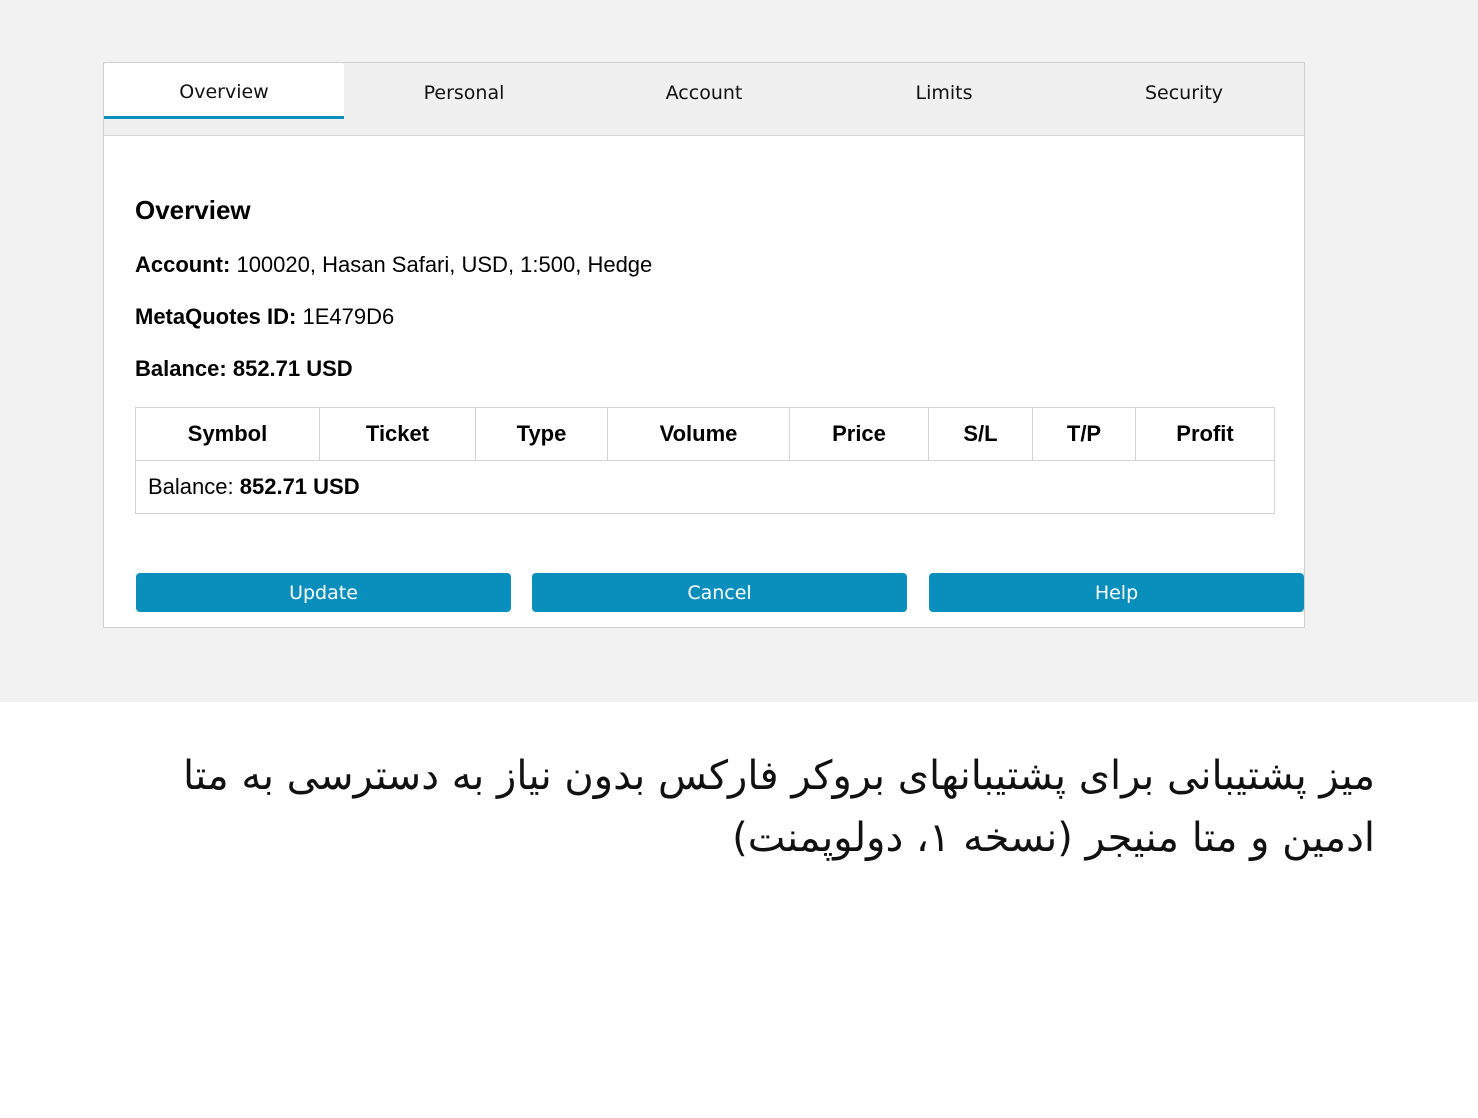 This screenshot has height=1118, width=1478. Describe the element at coordinates (299, 486) in the screenshot. I see `balance-footer-value: 852.71 USD` at that location.